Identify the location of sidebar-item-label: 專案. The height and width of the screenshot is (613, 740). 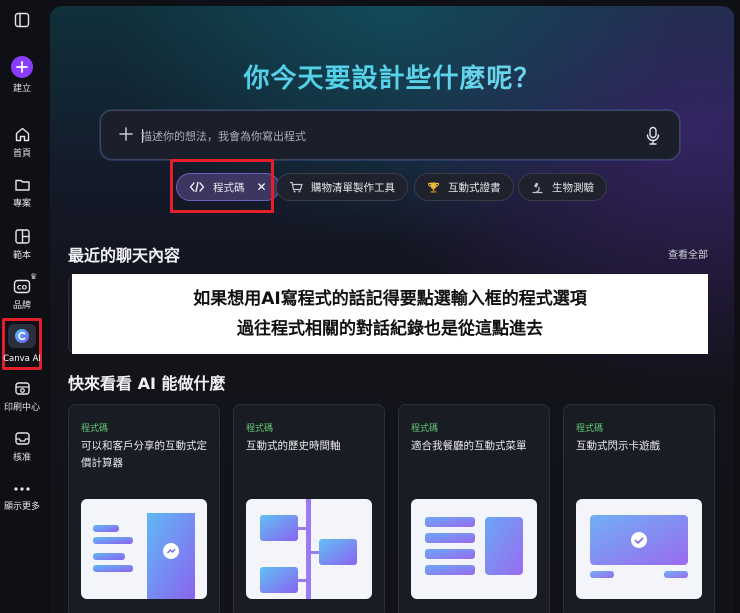
(21, 204).